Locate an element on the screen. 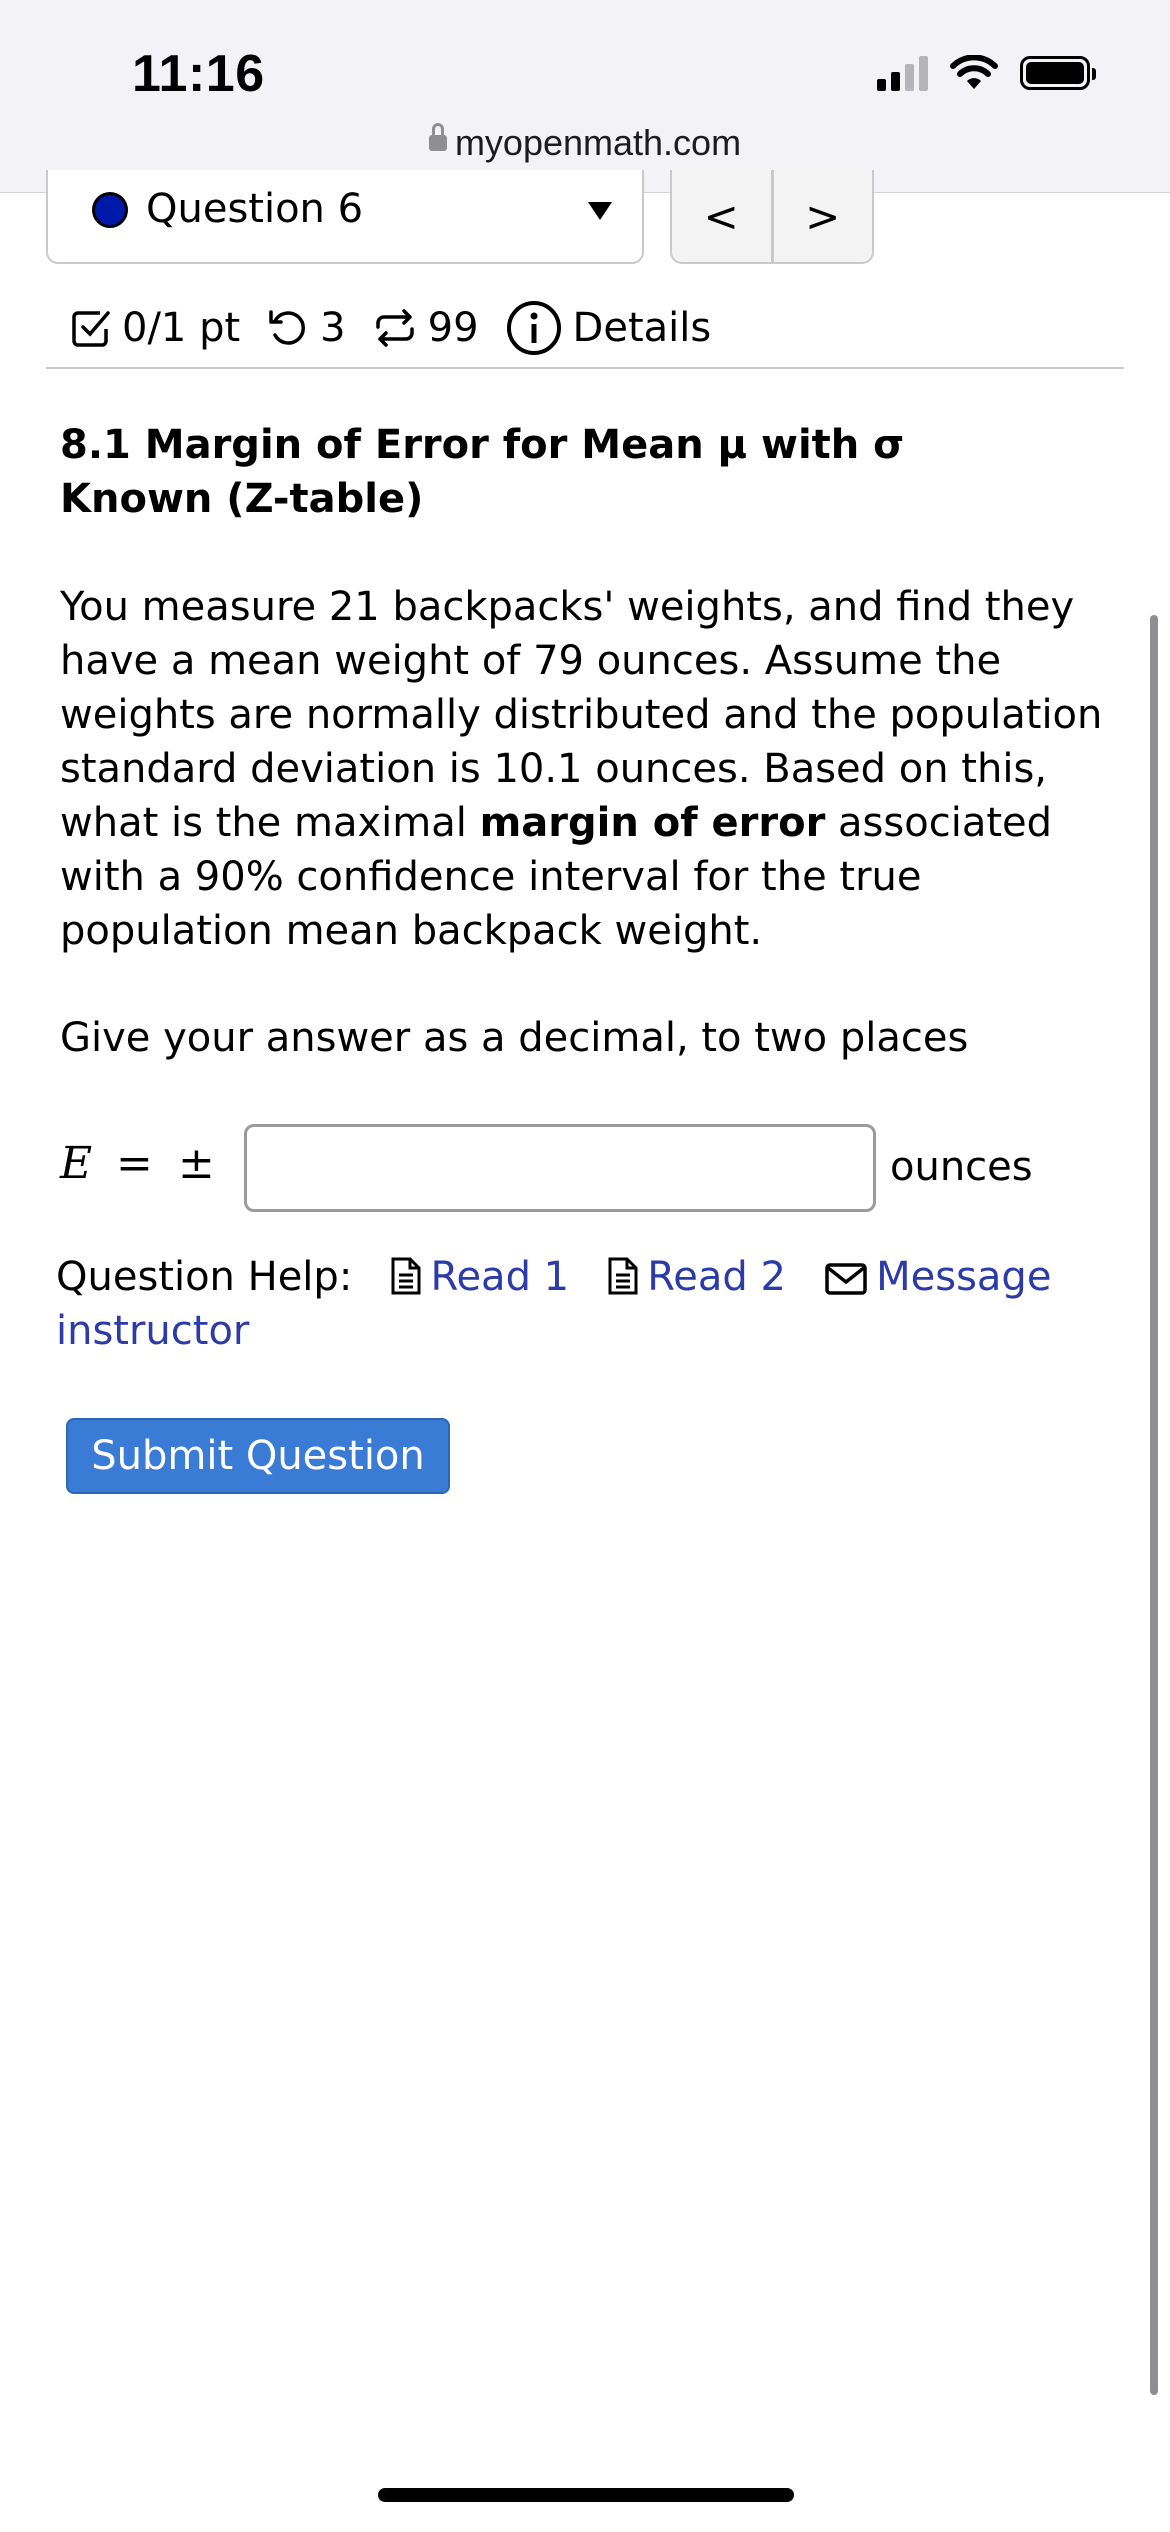 The width and height of the screenshot is (1170, 2532). read-1-label: Read 1 is located at coordinates (500, 1277).